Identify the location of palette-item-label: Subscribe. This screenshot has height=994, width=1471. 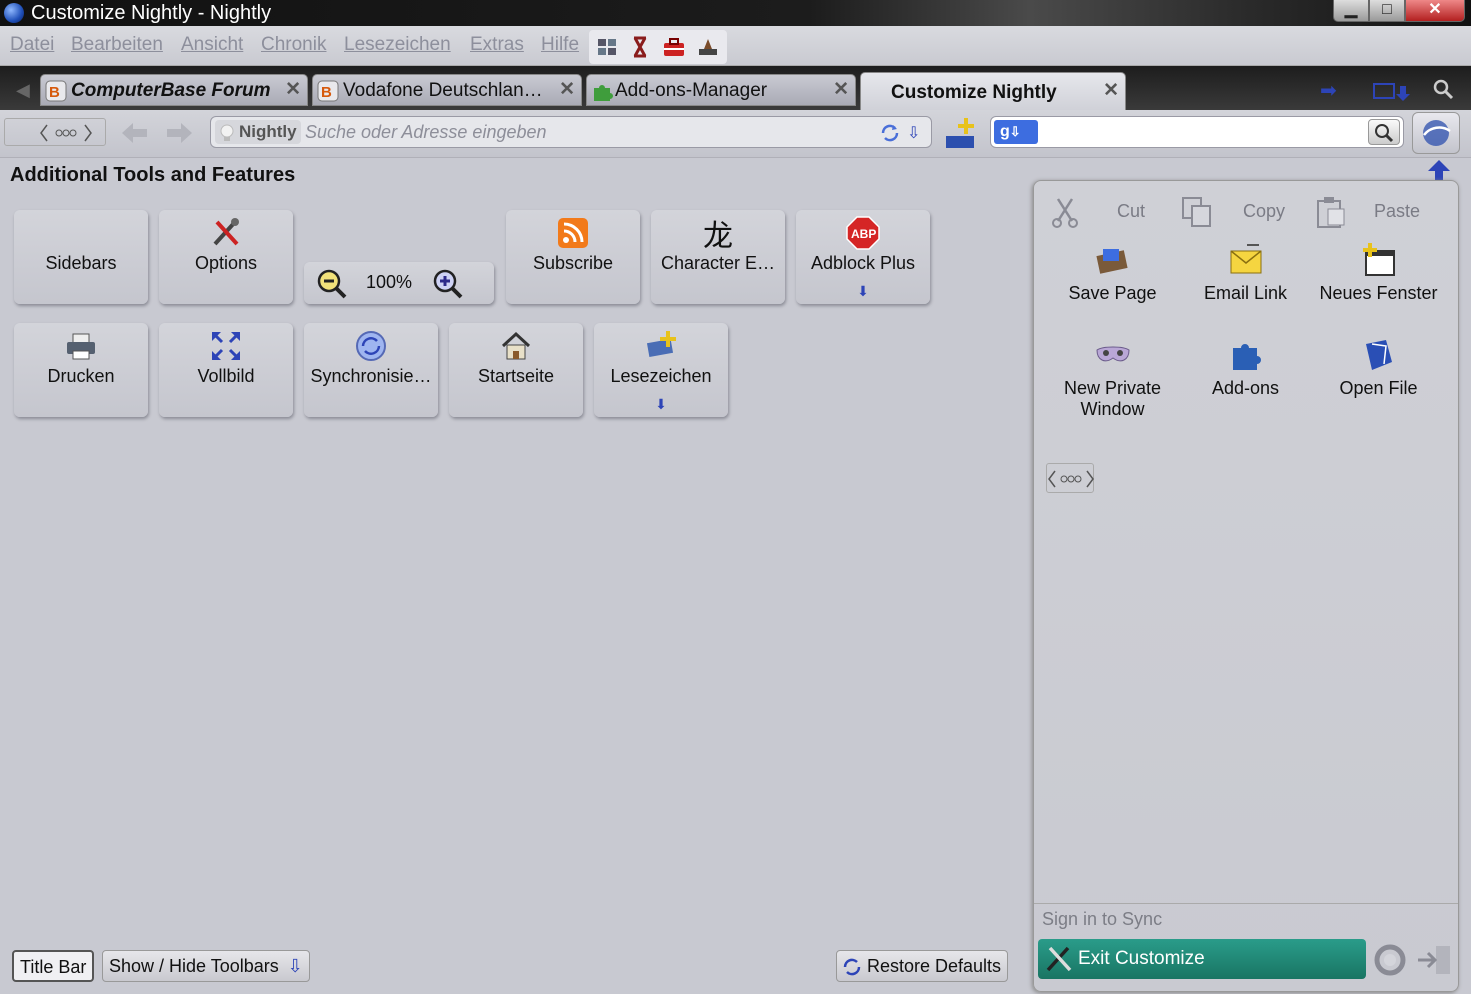
(573, 263).